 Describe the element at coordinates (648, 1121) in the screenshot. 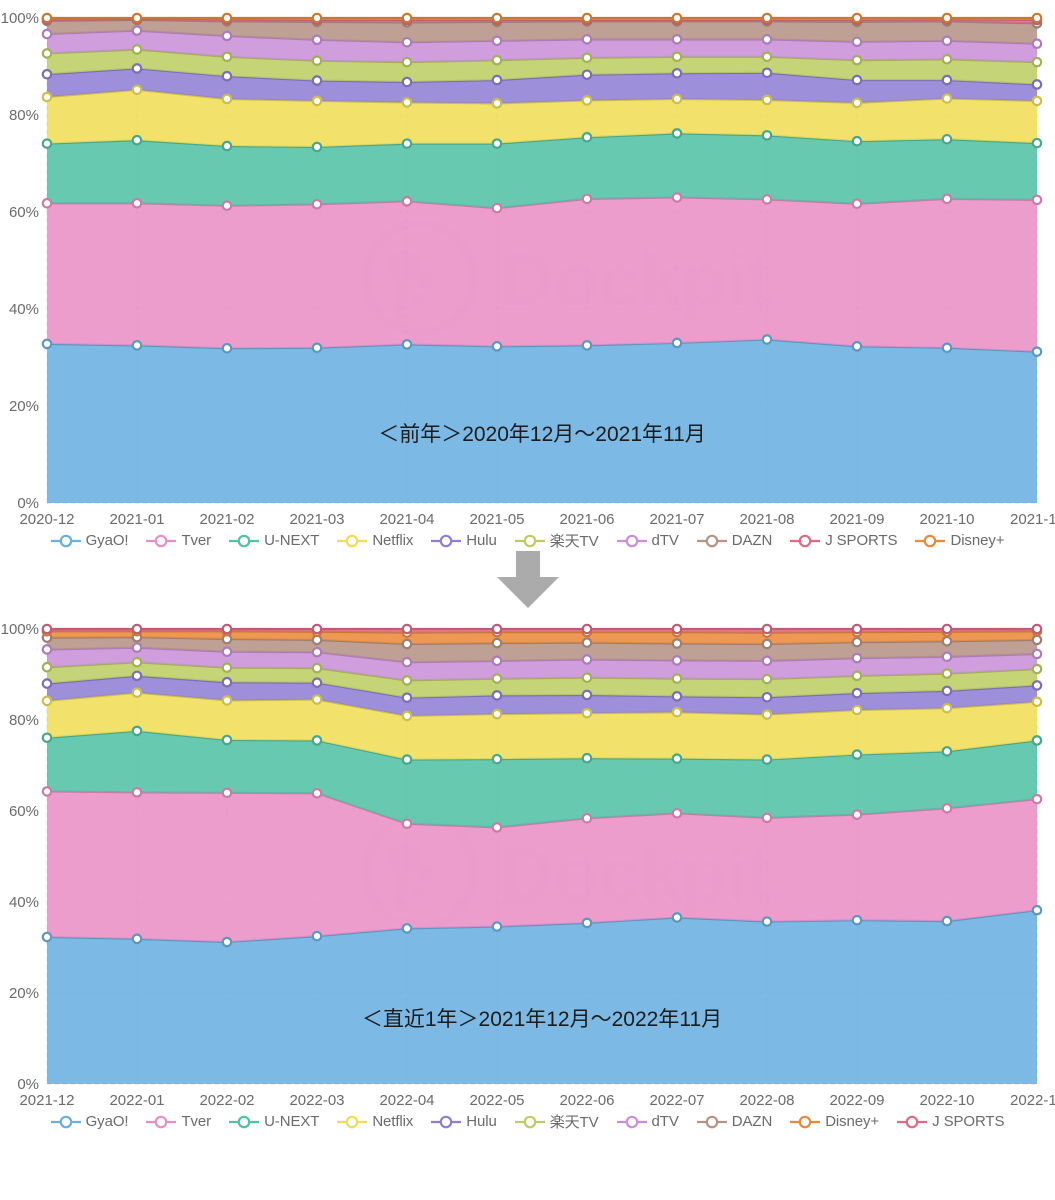

I see `bottom-legend-item: dTV` at that location.